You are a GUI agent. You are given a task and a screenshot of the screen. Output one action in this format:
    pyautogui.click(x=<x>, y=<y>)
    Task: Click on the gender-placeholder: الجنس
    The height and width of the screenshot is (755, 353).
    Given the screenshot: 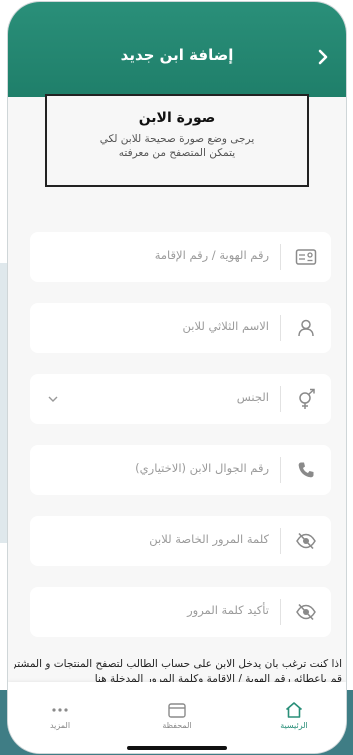 What is the action you would take?
    pyautogui.click(x=252, y=397)
    